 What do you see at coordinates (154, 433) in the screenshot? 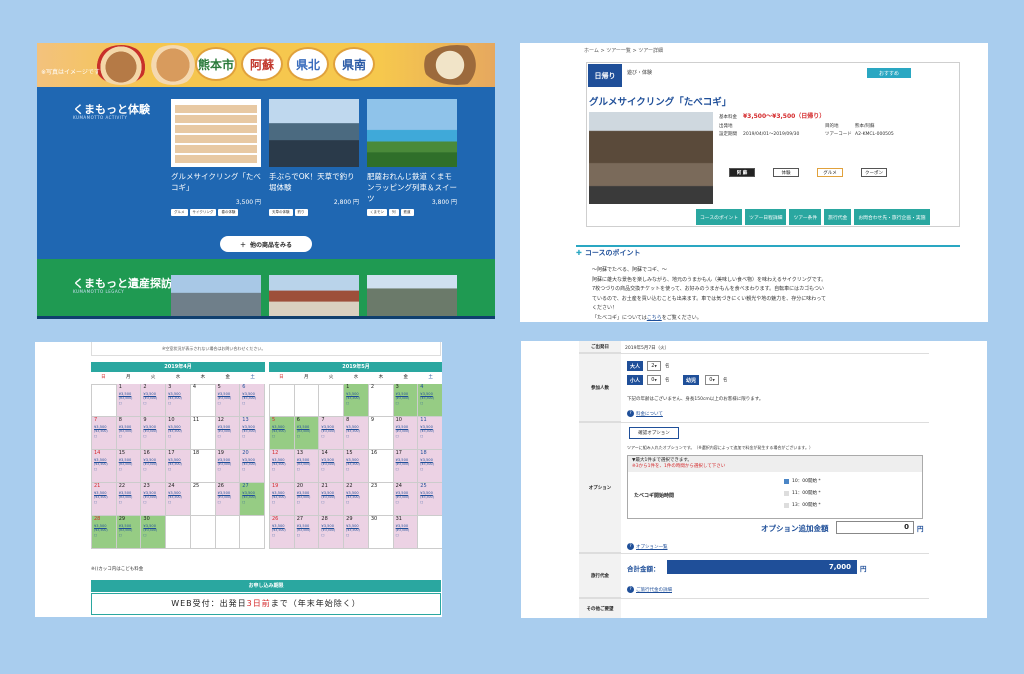
I see `calendar-day: 9 ¥3,500 (¥3,500) □` at bounding box center [154, 433].